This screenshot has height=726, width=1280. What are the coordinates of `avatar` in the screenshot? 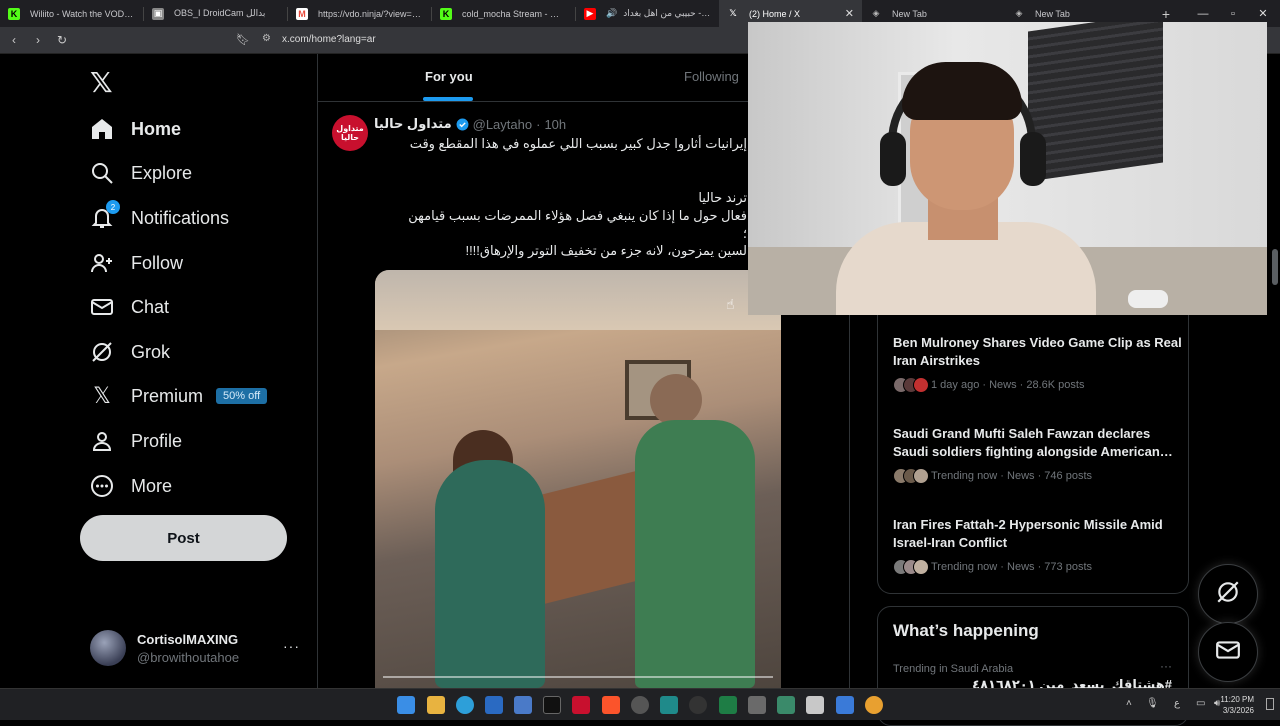 It's located at (108, 648).